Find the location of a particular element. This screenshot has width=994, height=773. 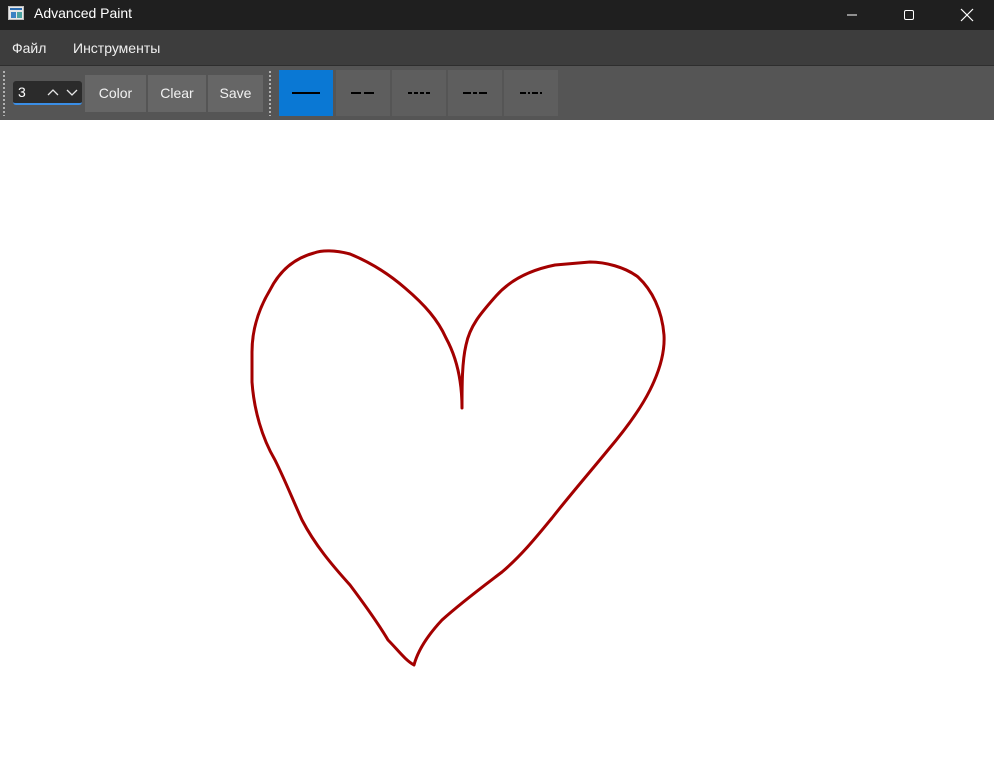

dash-style-dash-dot-button is located at coordinates (531, 93).